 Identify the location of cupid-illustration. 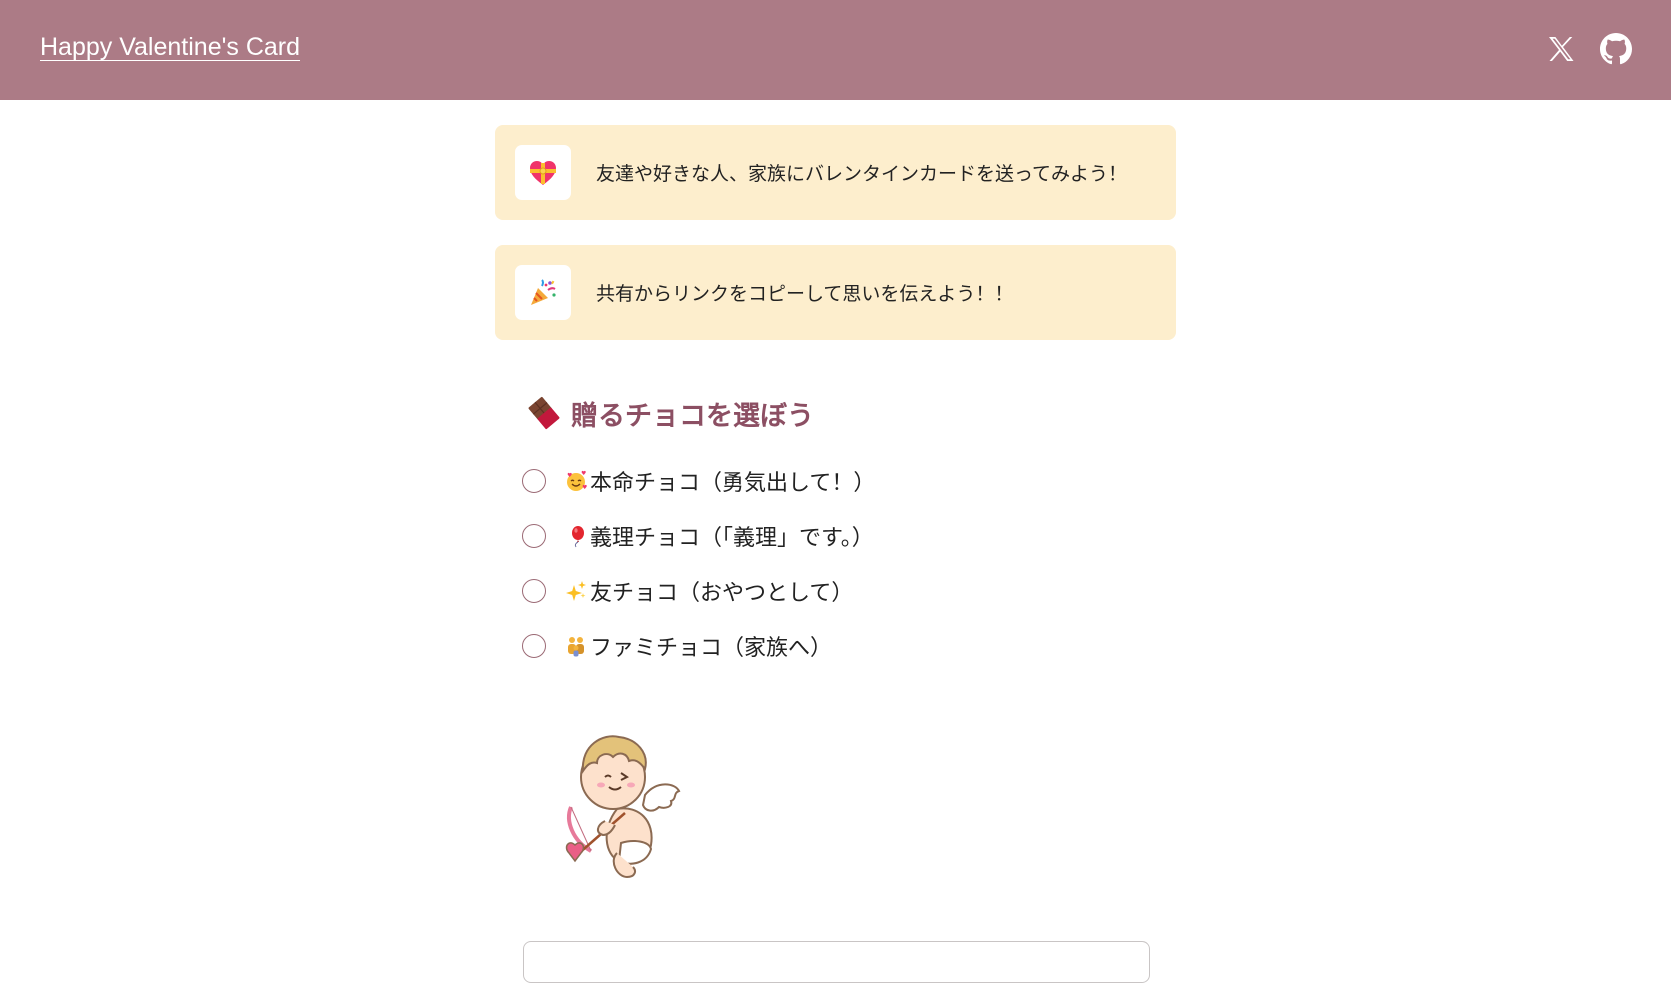
(623, 807).